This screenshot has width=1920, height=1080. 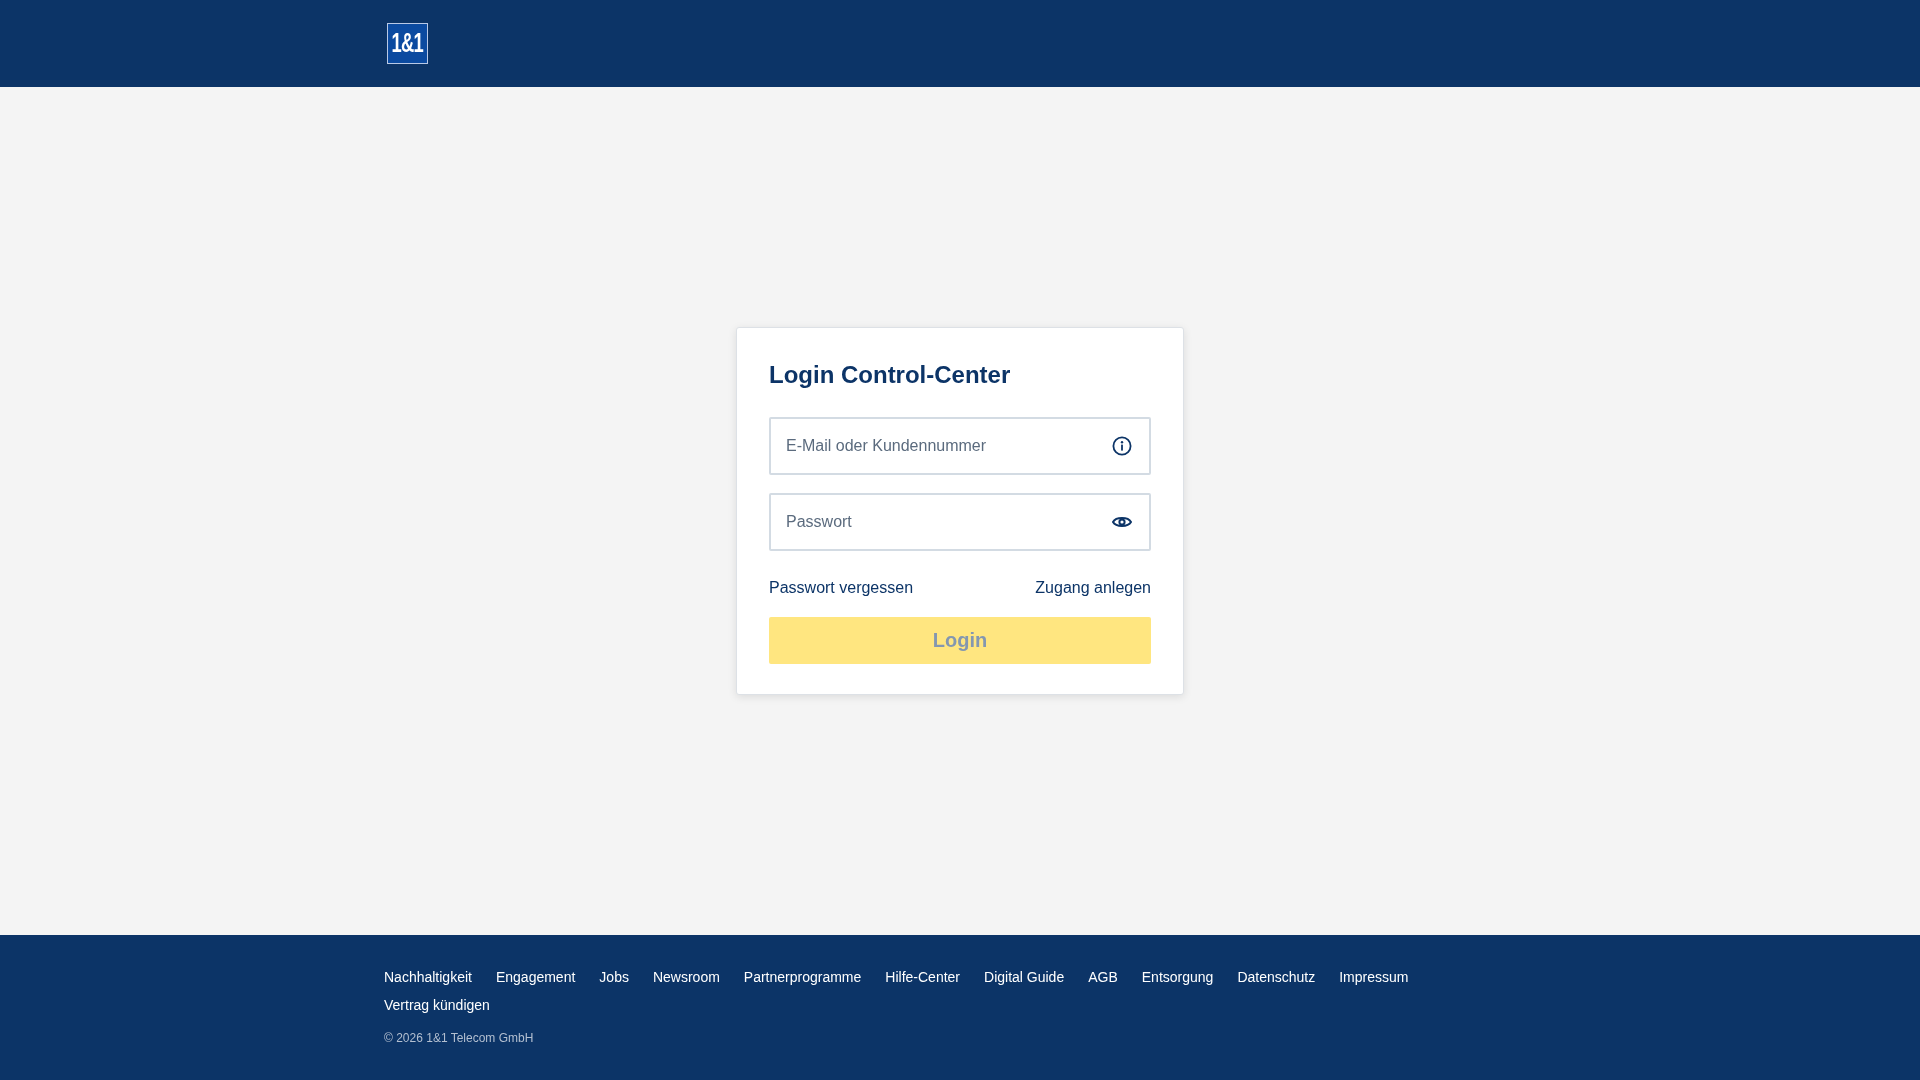 What do you see at coordinates (1103, 977) in the screenshot?
I see `footer-link: AGB` at bounding box center [1103, 977].